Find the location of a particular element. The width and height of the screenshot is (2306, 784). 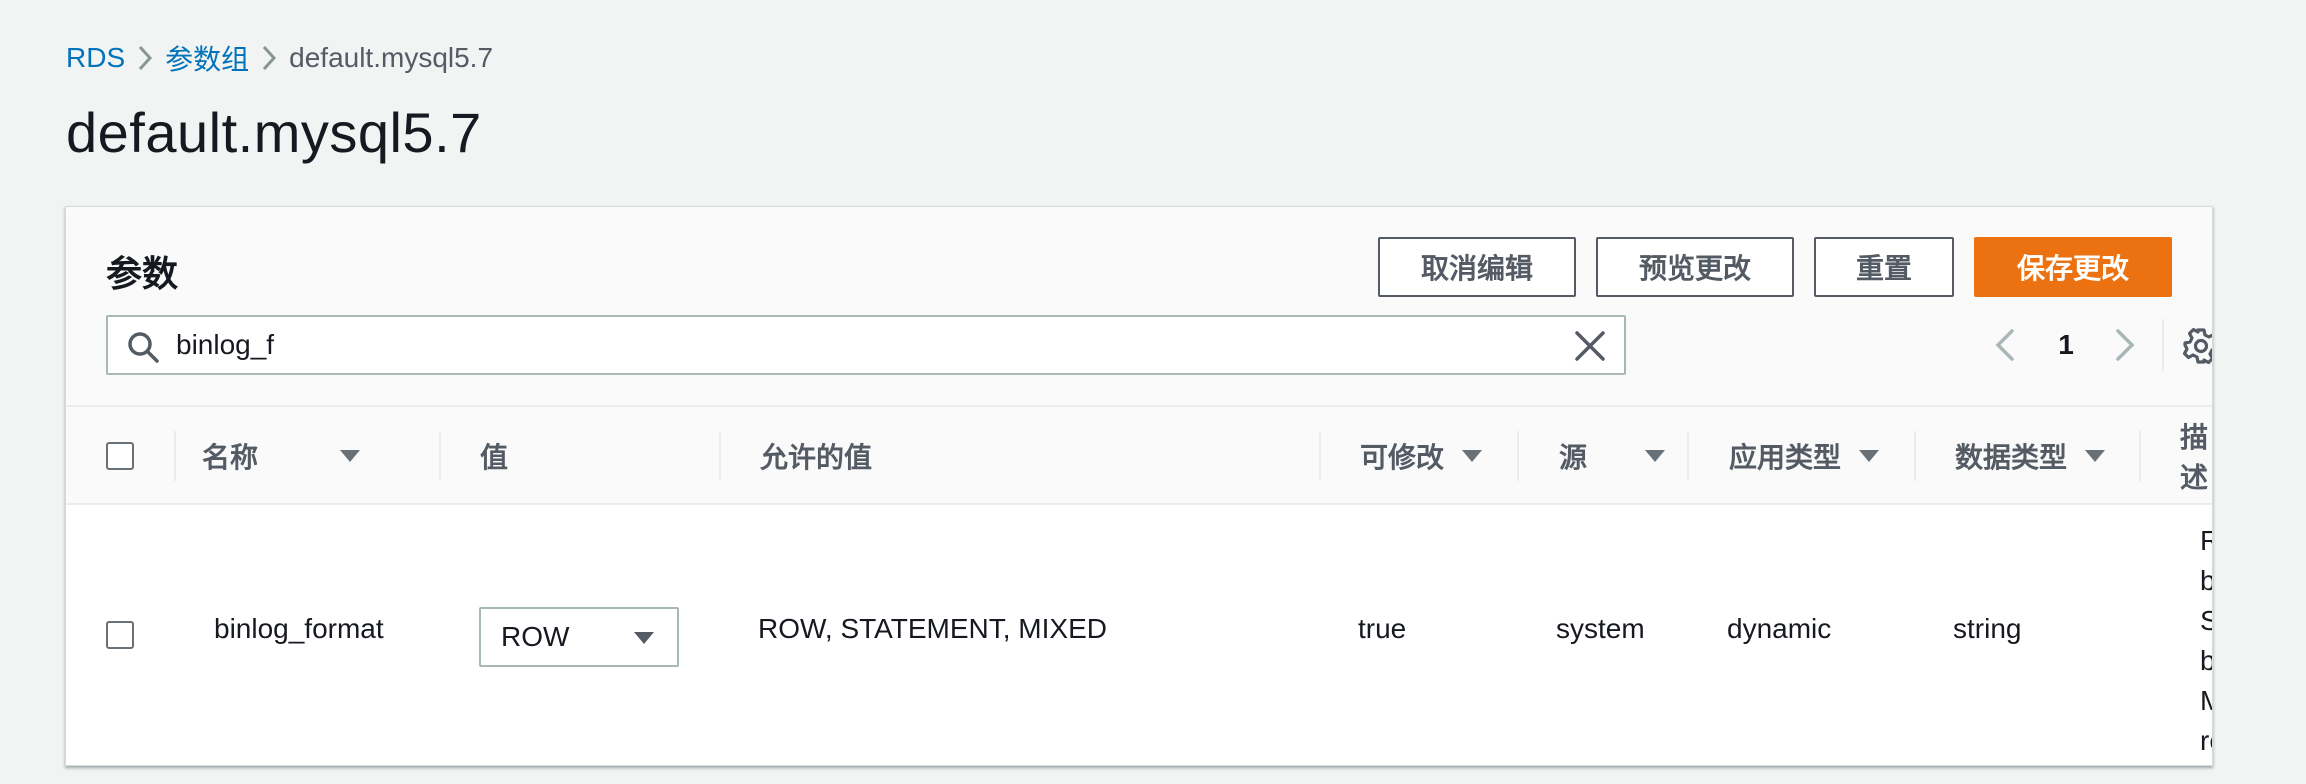

divider is located at coordinates (2163, 345).